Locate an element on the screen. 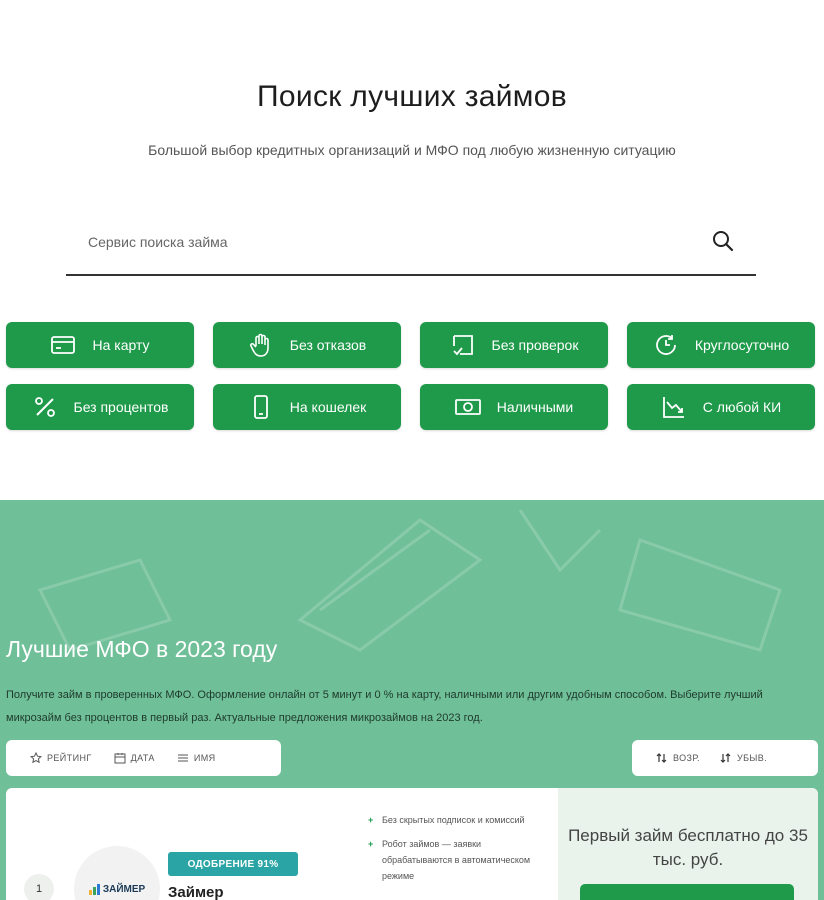 This screenshot has height=900, width=824. sort-by-rating: РЕЙТИНГ is located at coordinates (61, 758).